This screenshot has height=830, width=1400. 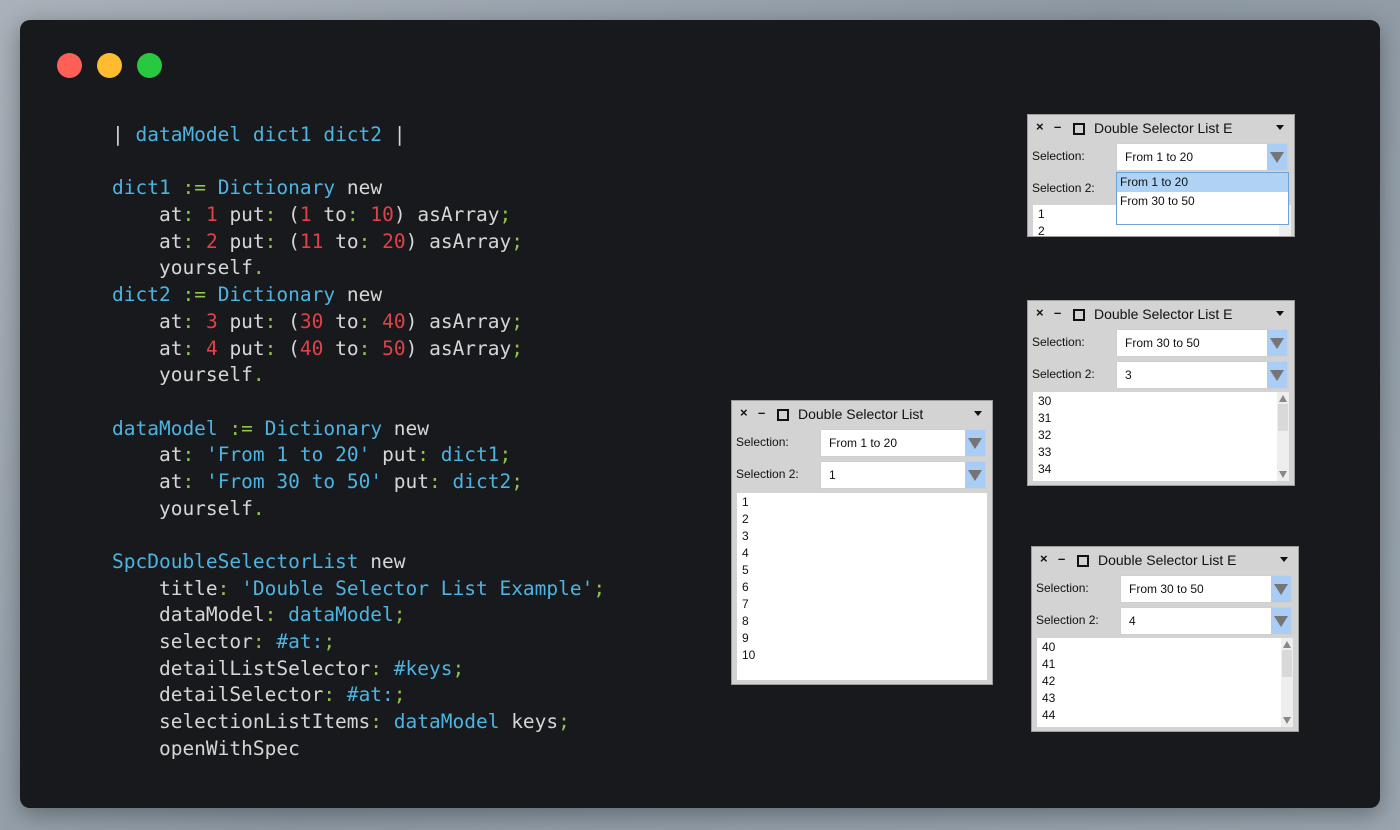 What do you see at coordinates (358, 429) in the screenshot?
I see `code-line: dataModel := Dictionary new` at bounding box center [358, 429].